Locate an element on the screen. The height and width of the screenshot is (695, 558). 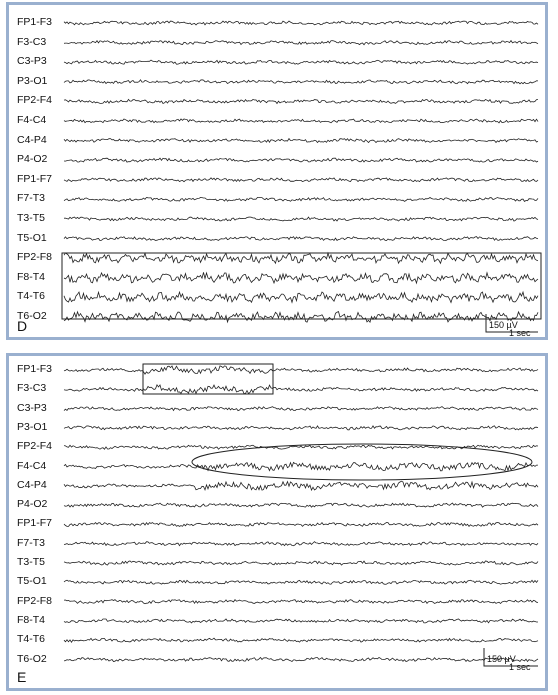
panel-letter: E is located at coordinates (22, 677).